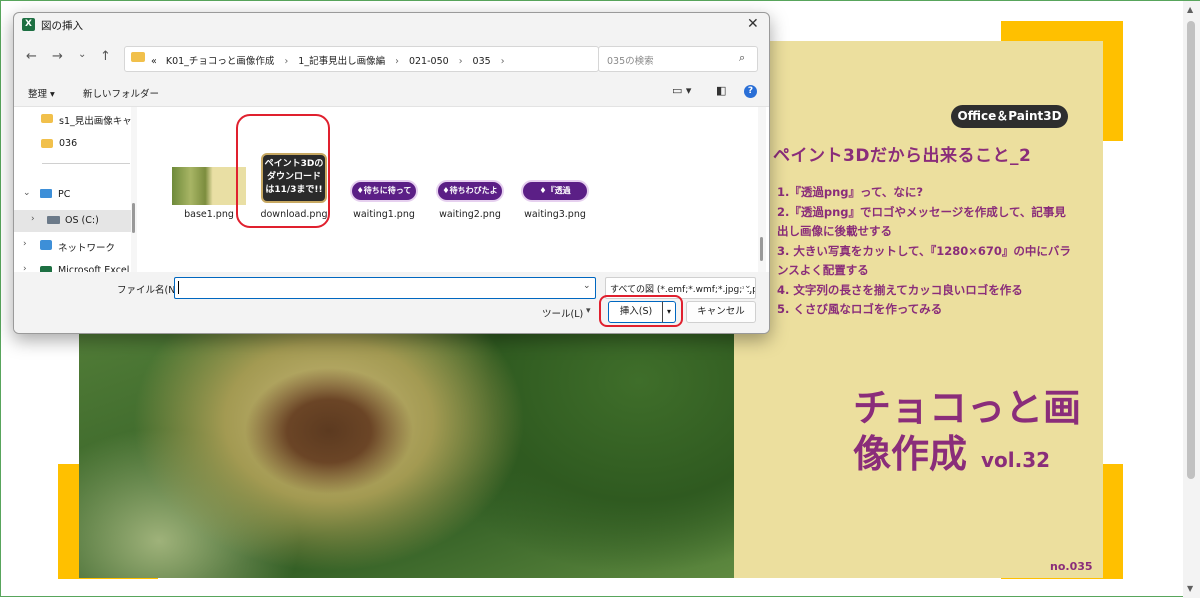  Describe the element at coordinates (391, 25) in the screenshot. I see `dialog-titlebar: X 図の挿入 ✕` at that location.